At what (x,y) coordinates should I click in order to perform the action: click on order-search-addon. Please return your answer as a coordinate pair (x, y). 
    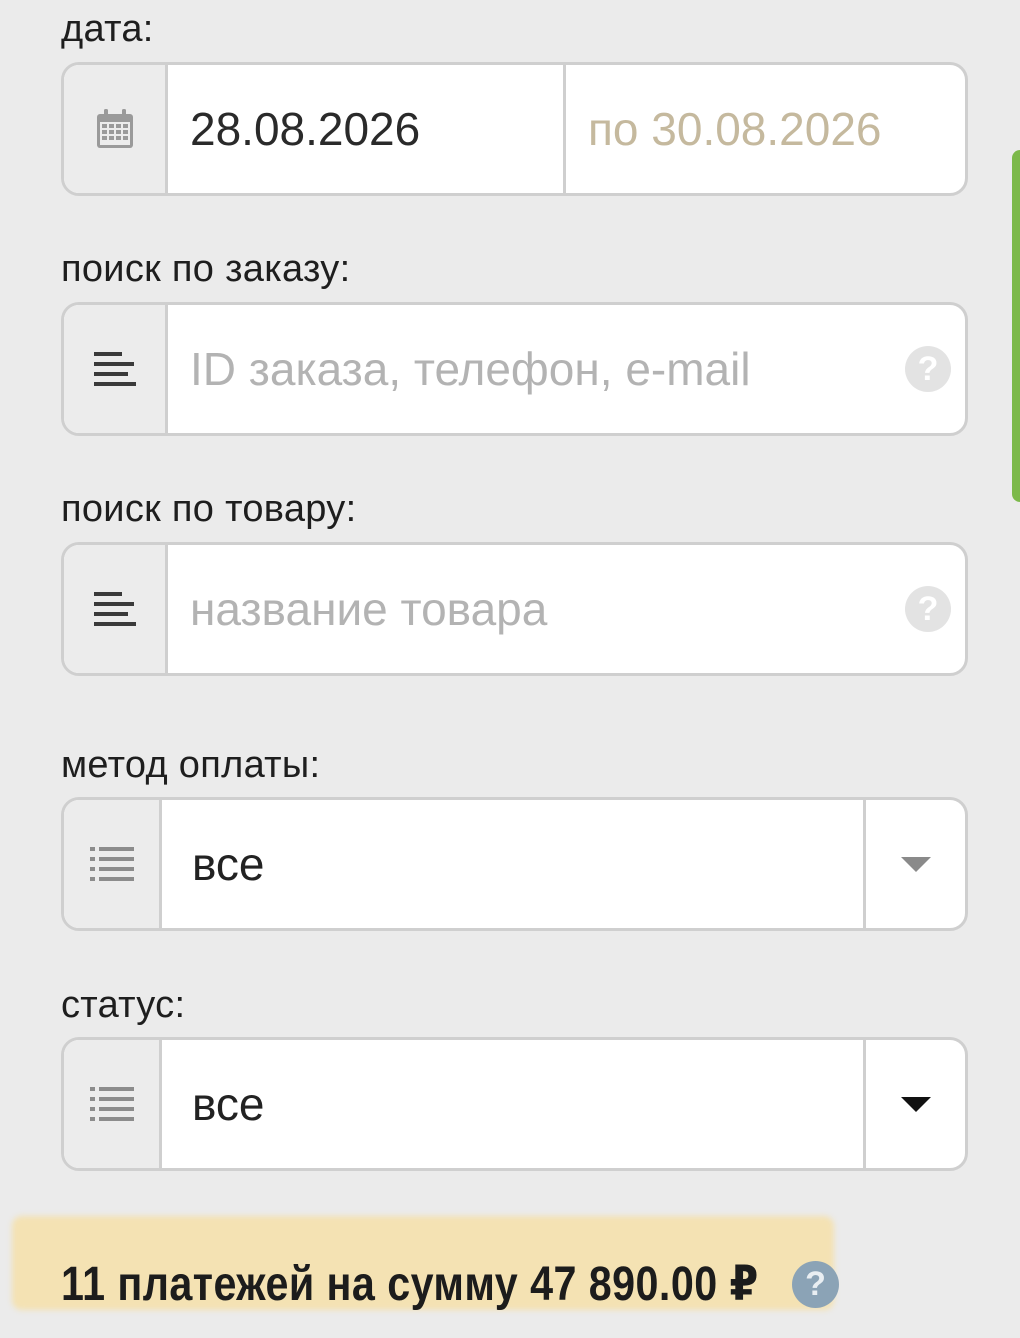
    Looking at the image, I should click on (116, 369).